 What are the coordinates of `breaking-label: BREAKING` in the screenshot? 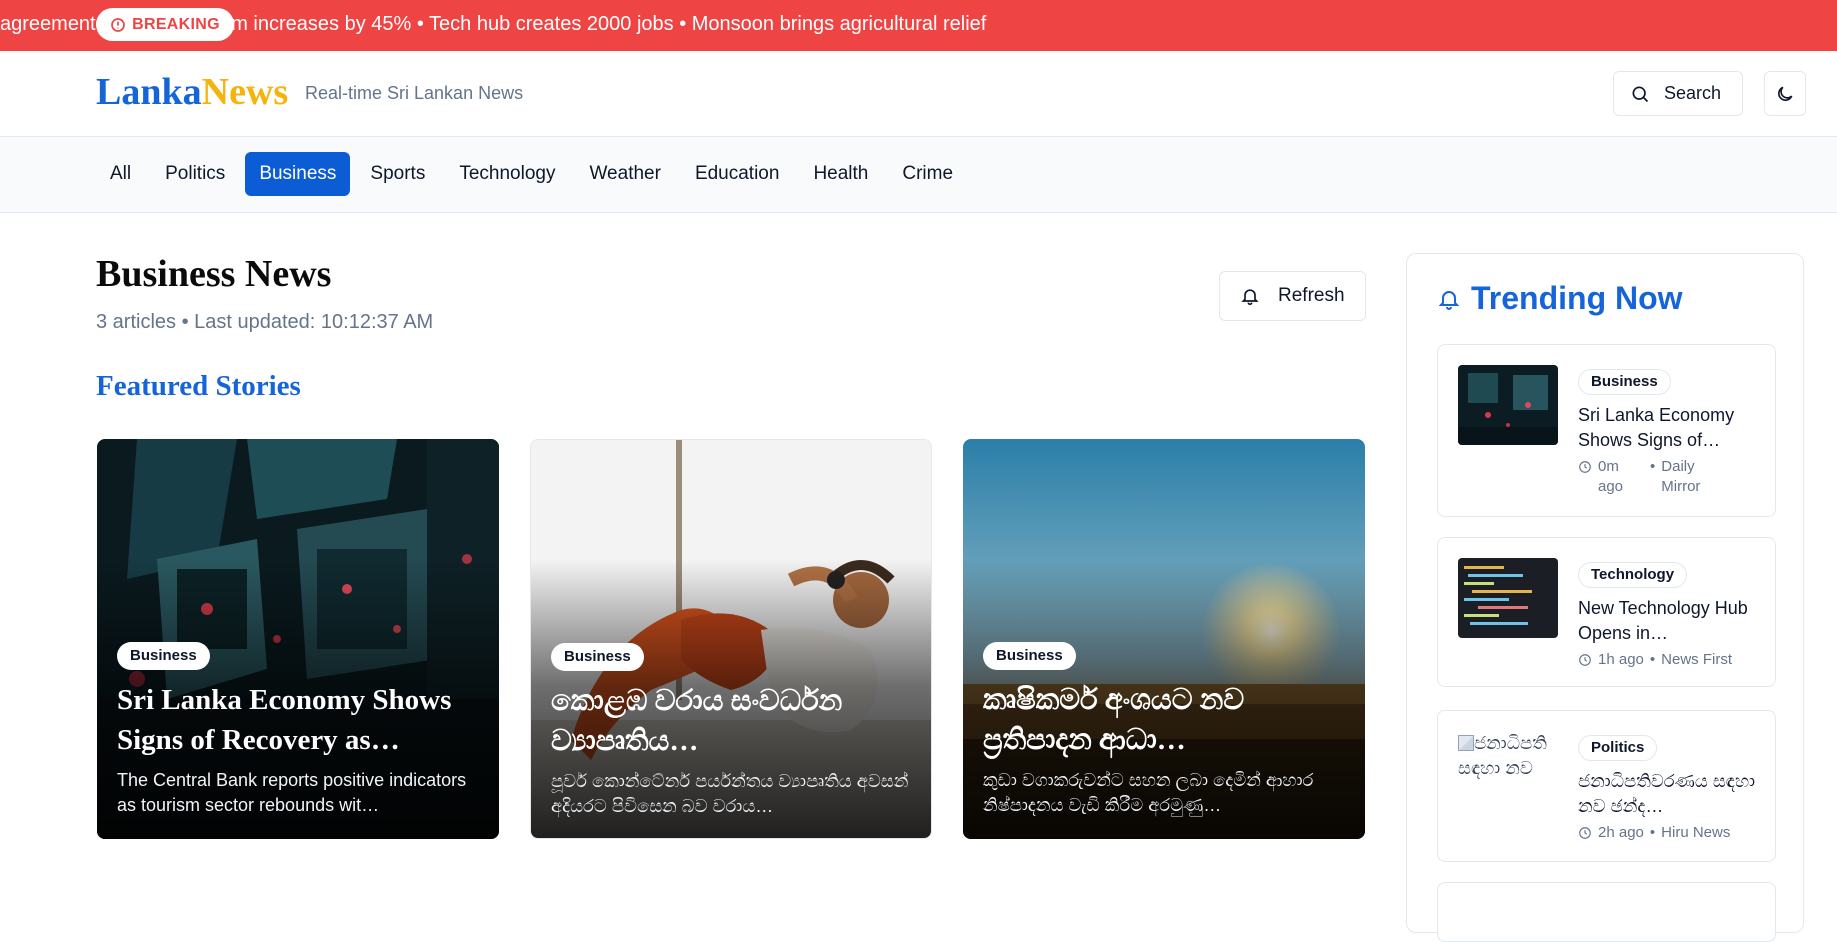 It's located at (176, 24).